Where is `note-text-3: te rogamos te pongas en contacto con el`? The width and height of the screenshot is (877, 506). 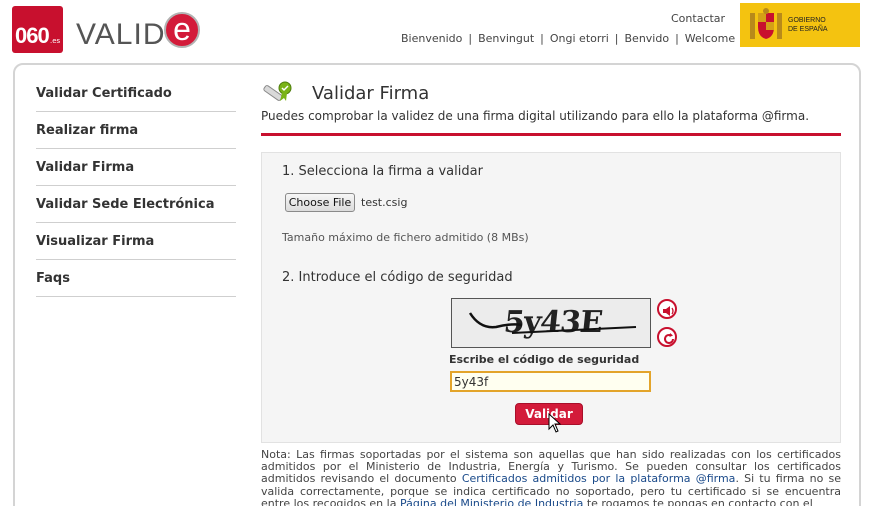 note-text-3: te rogamos te pongas en contacto con el is located at coordinates (698, 501).